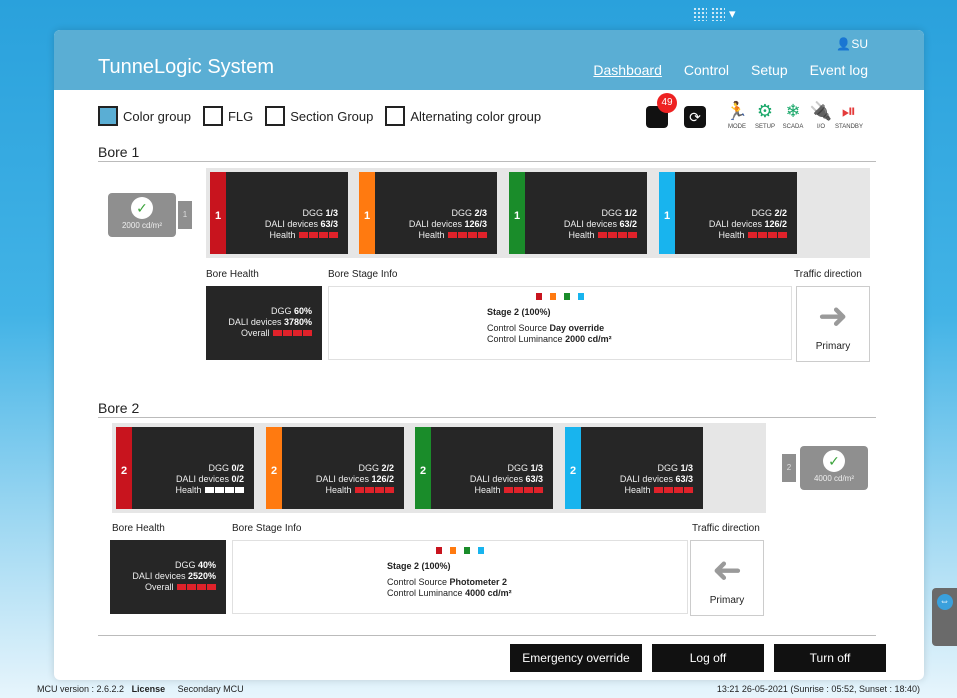  What do you see at coordinates (627, 70) in the screenshot?
I see `nav-dashboard: Dashboard` at bounding box center [627, 70].